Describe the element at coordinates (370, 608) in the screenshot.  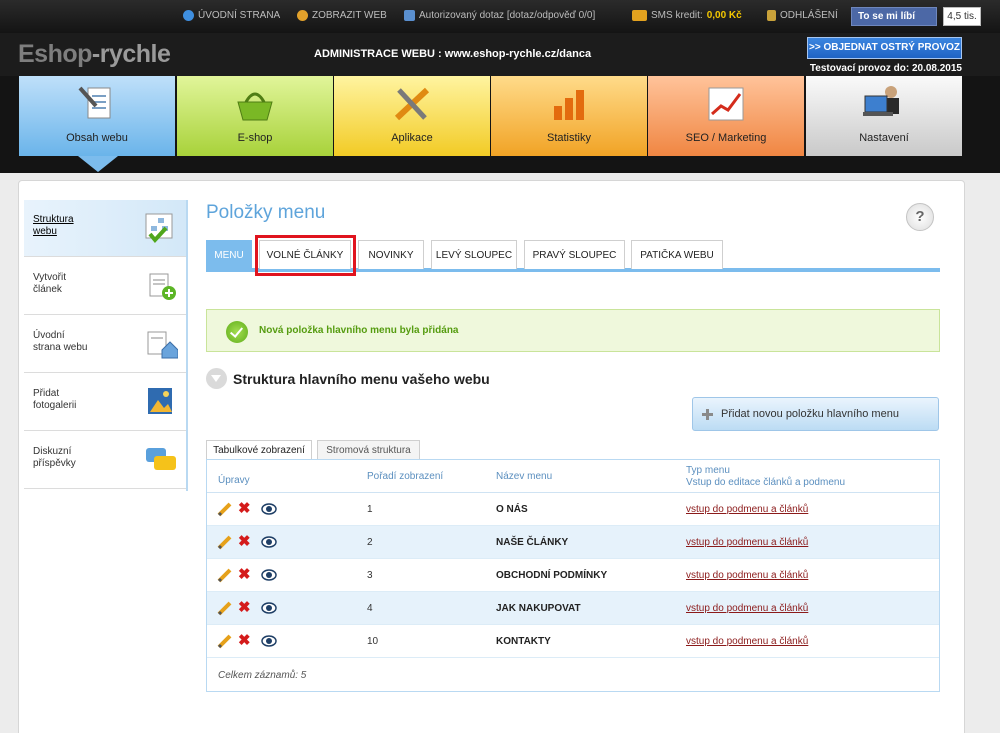
I see `order-value: 4` at that location.